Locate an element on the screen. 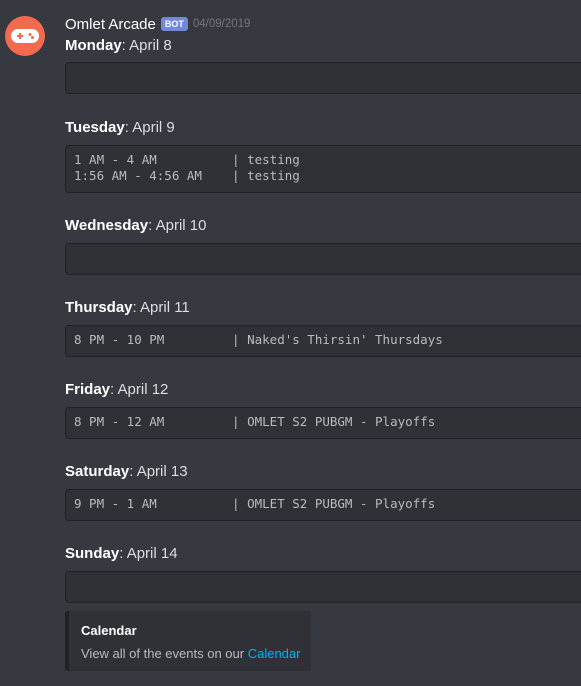 The width and height of the screenshot is (581, 686). day-label-tuesday: Tuesday: April 9 is located at coordinates (120, 127).